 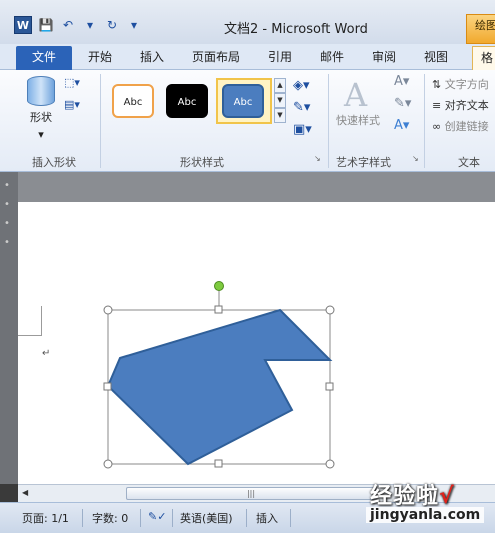 I want to click on watermark-url: jingyanla.com, so click(x=425, y=515).